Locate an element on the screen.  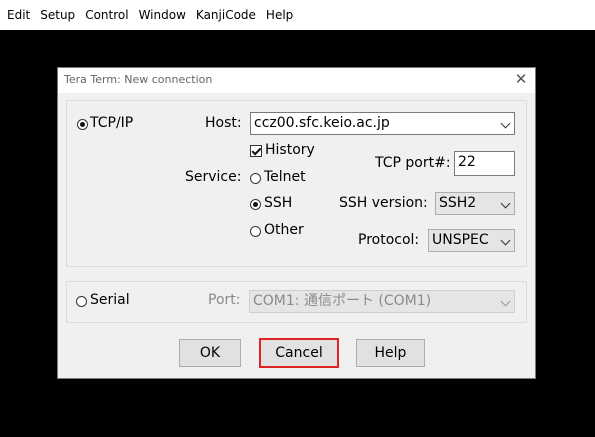
host-combobox: ccz00.sfc.keio.ac.jp is located at coordinates (382, 123).